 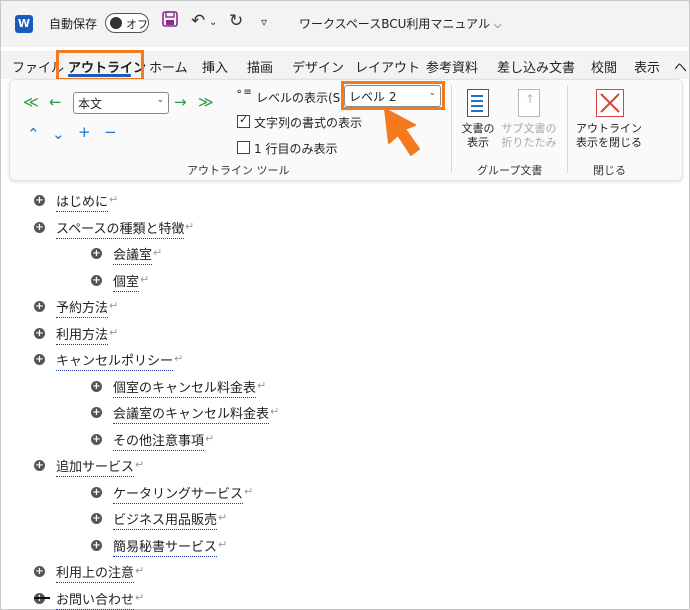 I want to click on outline-item-text: 会議室のキャンセル料金表, so click(x=191, y=413).